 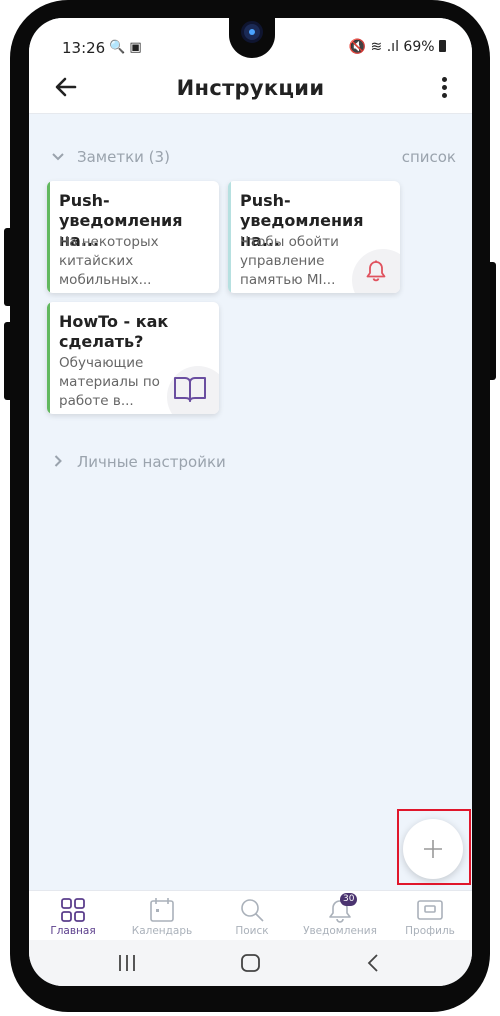 I want to click on note-title: HowTo - как сделать?, so click(x=114, y=331).